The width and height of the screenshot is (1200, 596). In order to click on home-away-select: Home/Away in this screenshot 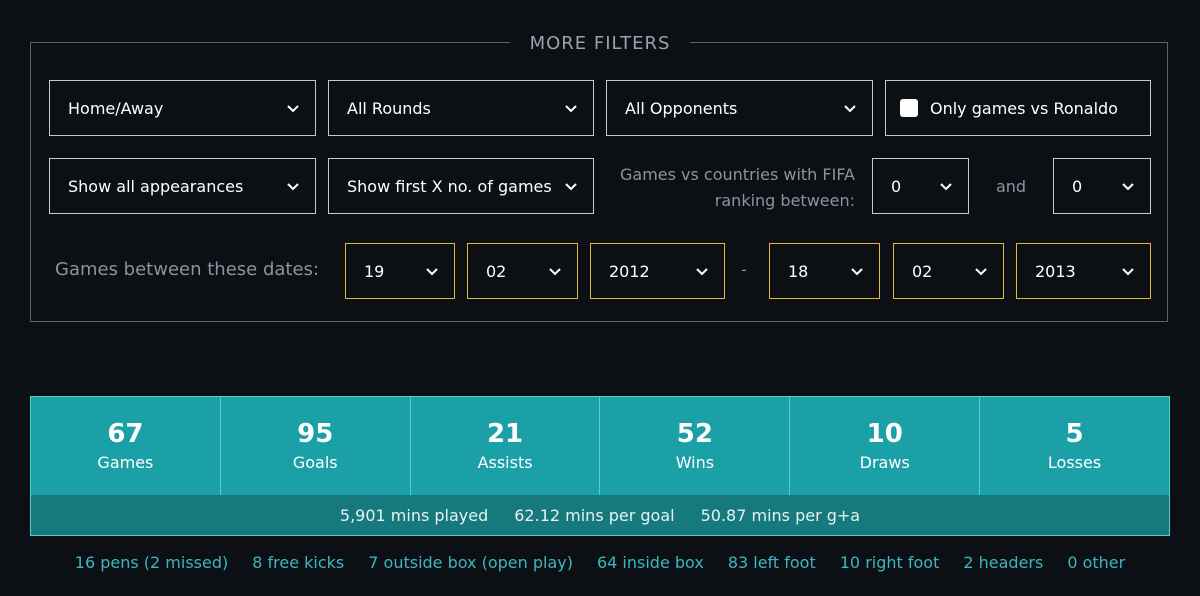, I will do `click(182, 108)`.